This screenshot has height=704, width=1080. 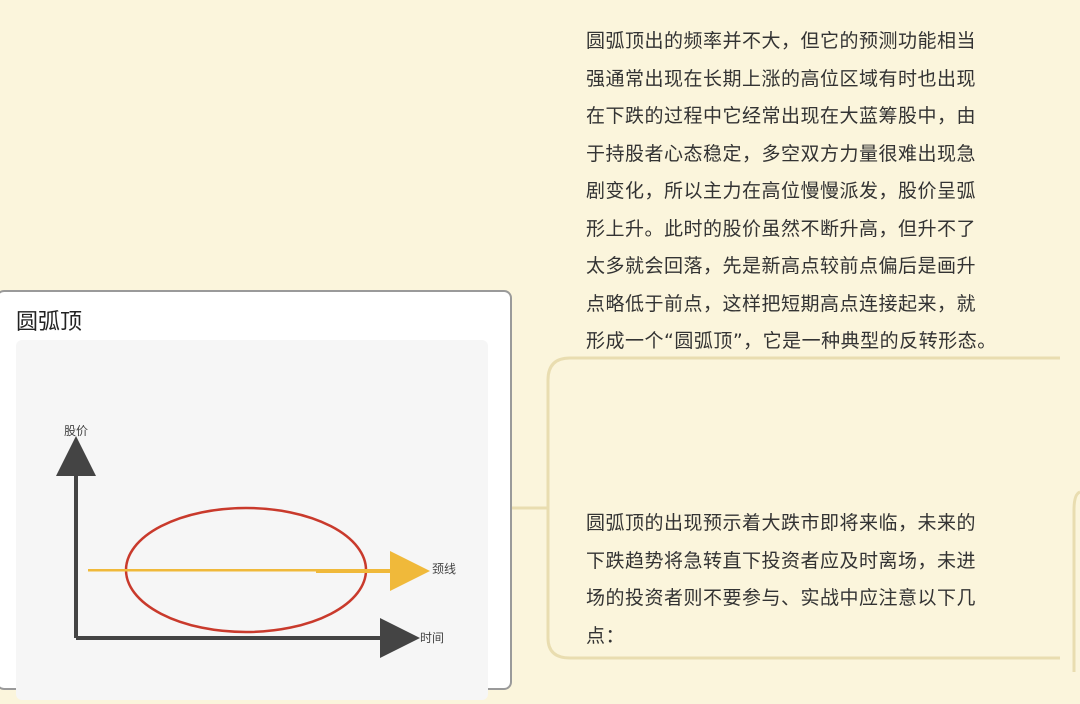 I want to click on y-axis-label: 股价, so click(x=76, y=431).